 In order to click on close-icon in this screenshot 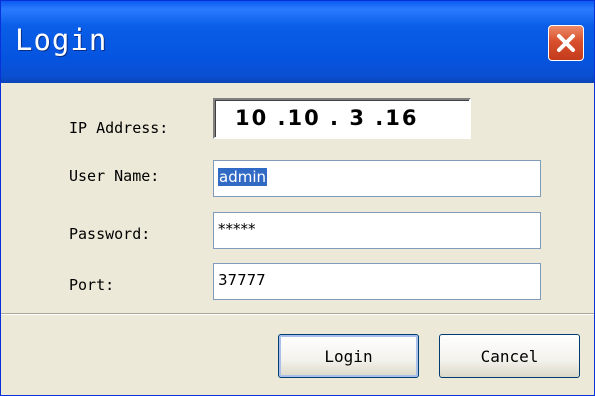, I will do `click(566, 43)`.